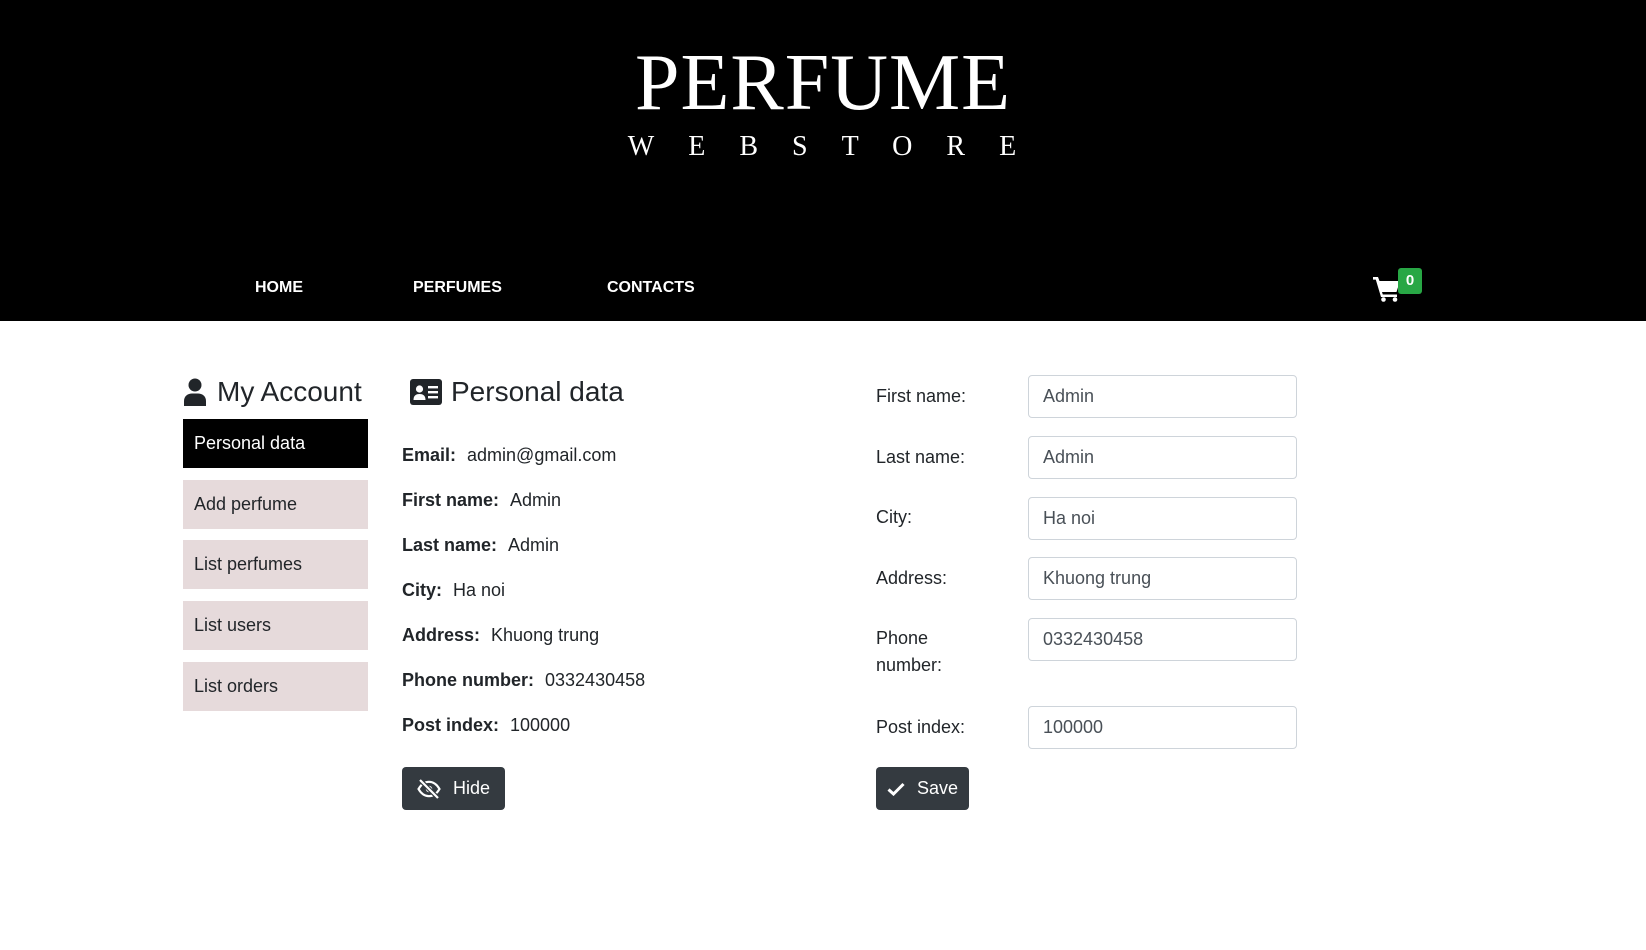 The height and width of the screenshot is (950, 1646). Describe the element at coordinates (451, 500) in the screenshot. I see `info-label: First name:` at that location.